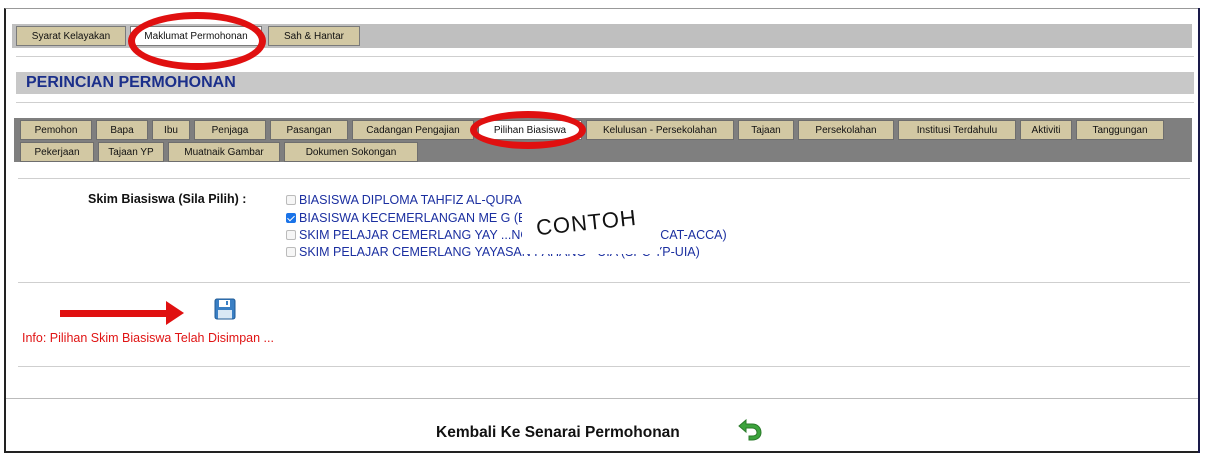  What do you see at coordinates (131, 152) in the screenshot?
I see `tab-tajaan-yp: Tajaan YP` at bounding box center [131, 152].